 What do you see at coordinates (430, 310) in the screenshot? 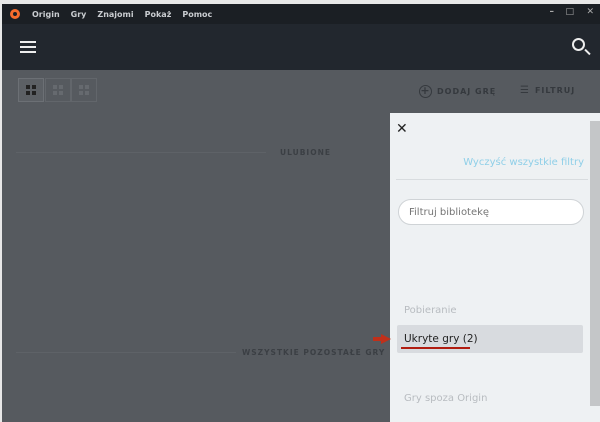
I see `filter-item-downloading: Pobieranie` at bounding box center [430, 310].